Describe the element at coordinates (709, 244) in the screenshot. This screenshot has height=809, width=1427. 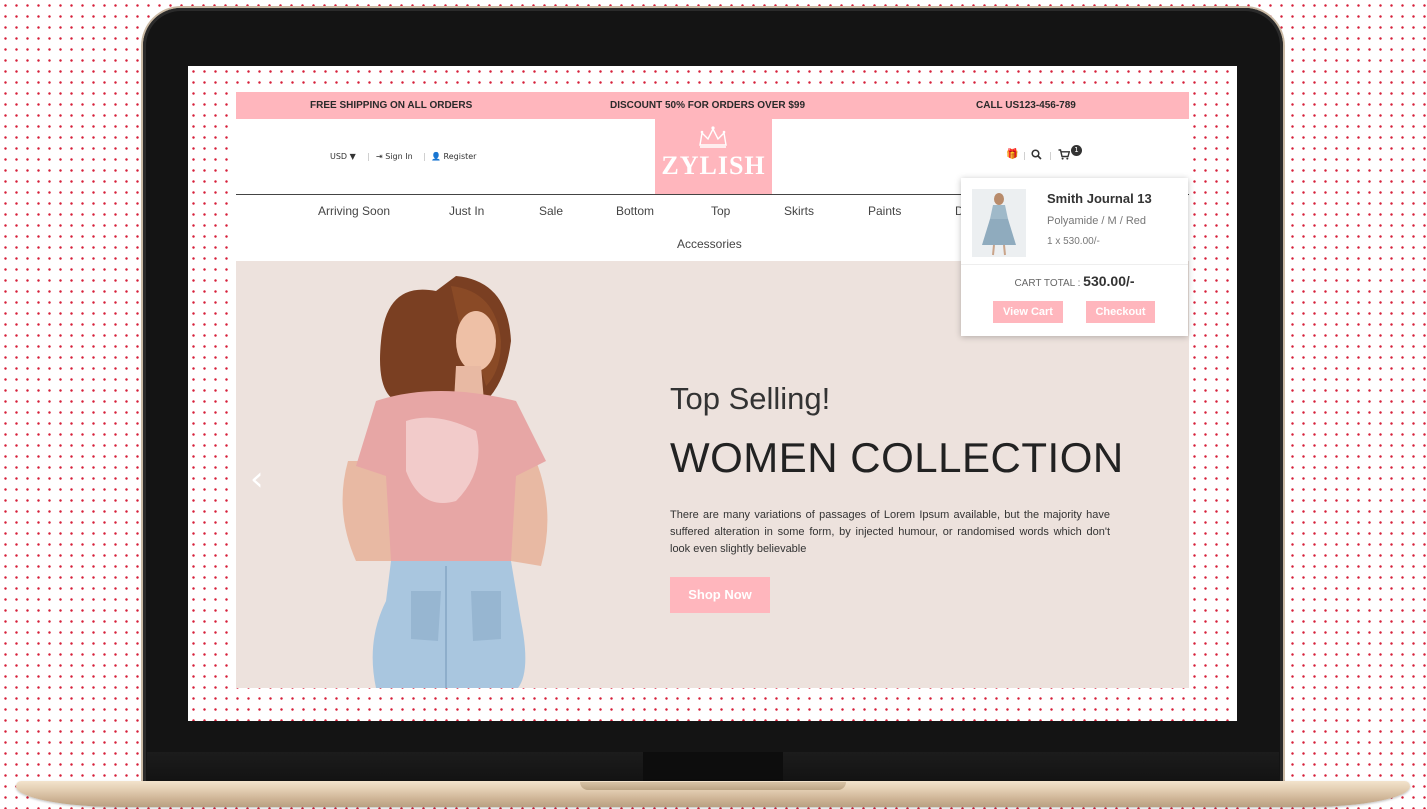
I see `nav-item-accessories: Accessories` at that location.